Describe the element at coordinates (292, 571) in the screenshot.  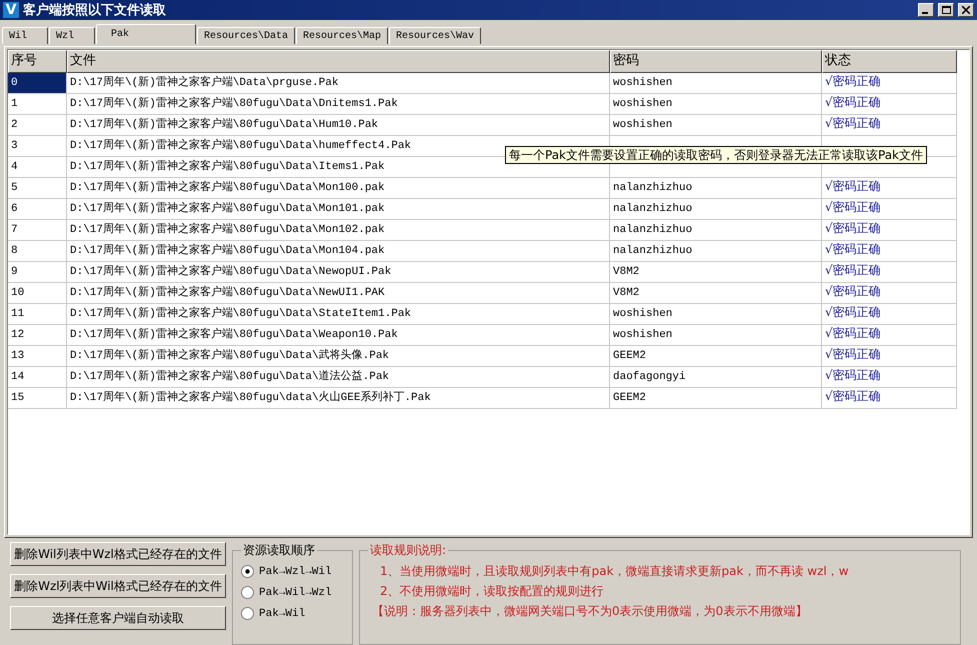
I see `radio-option: Pak→Wzl→Wil` at that location.